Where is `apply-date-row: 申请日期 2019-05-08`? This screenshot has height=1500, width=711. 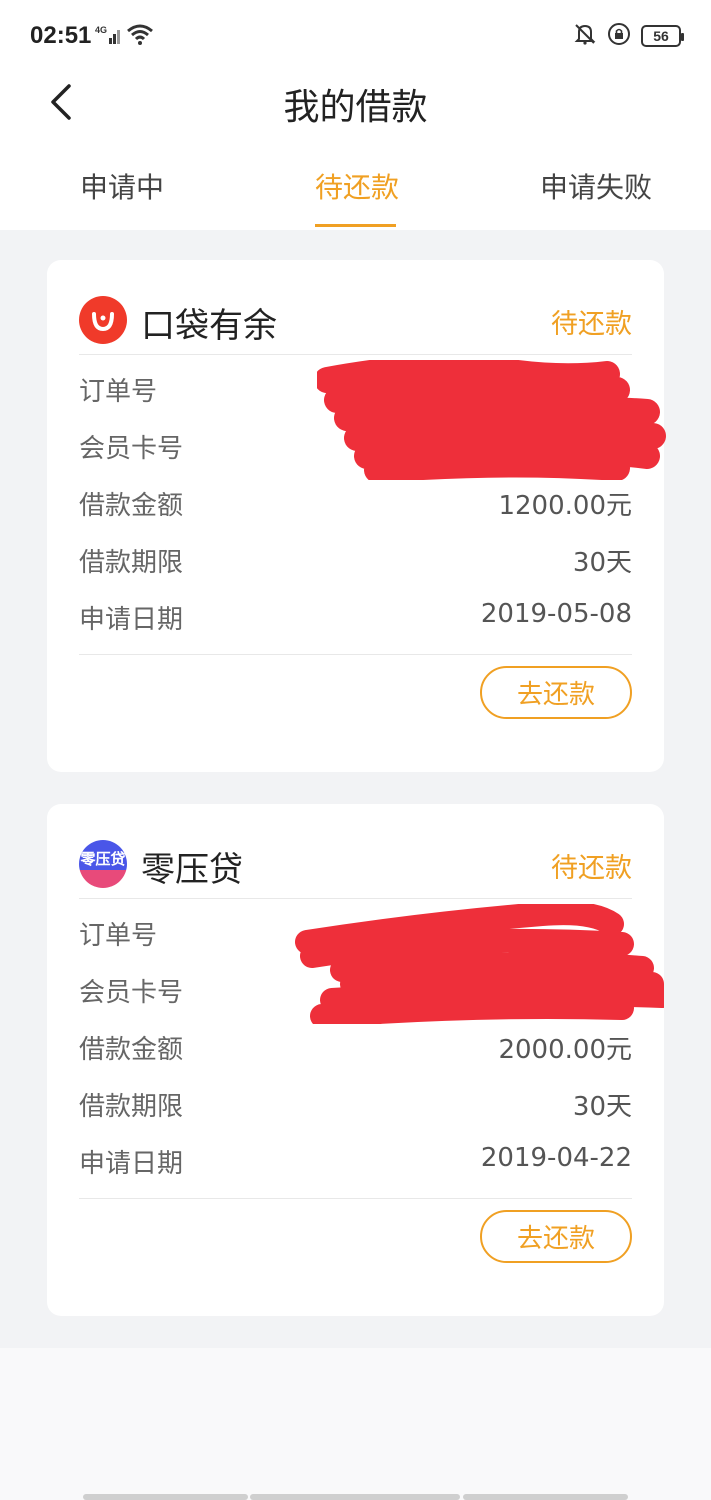 apply-date-row: 申请日期 2019-05-08 is located at coordinates (355, 611).